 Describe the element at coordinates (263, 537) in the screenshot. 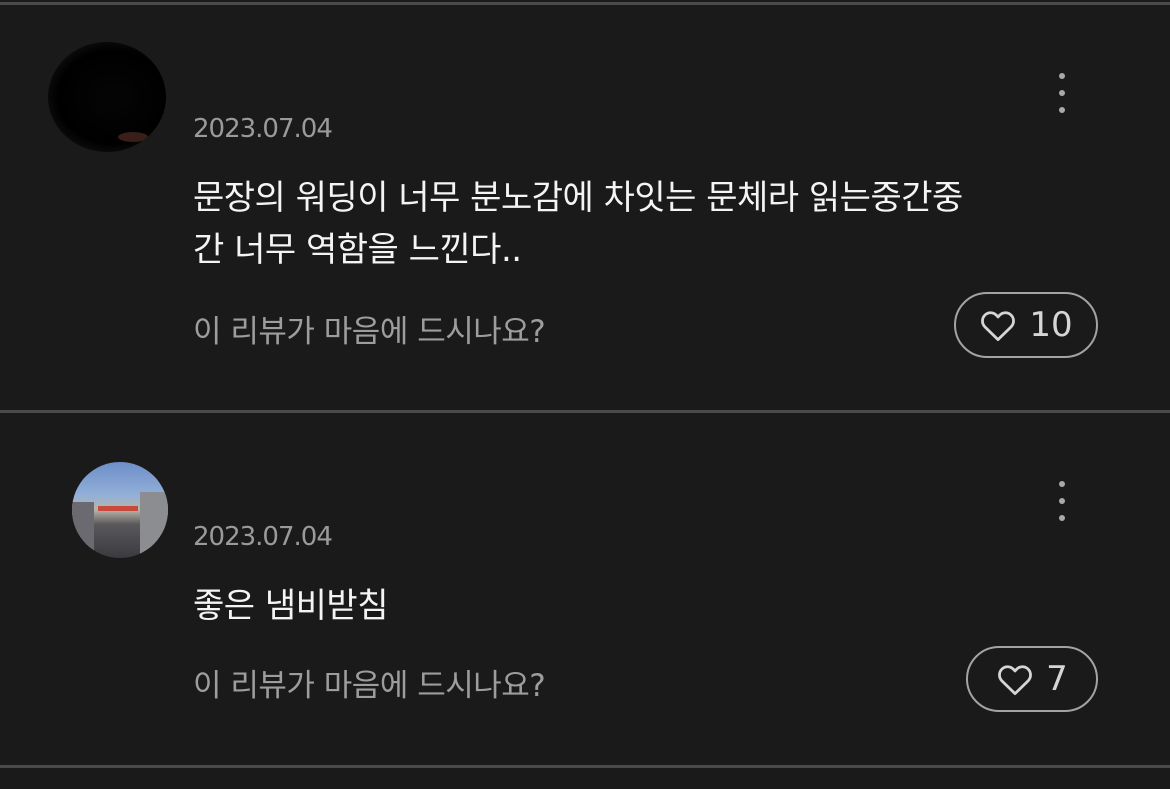

I see `review-date: 2023.07.04` at that location.